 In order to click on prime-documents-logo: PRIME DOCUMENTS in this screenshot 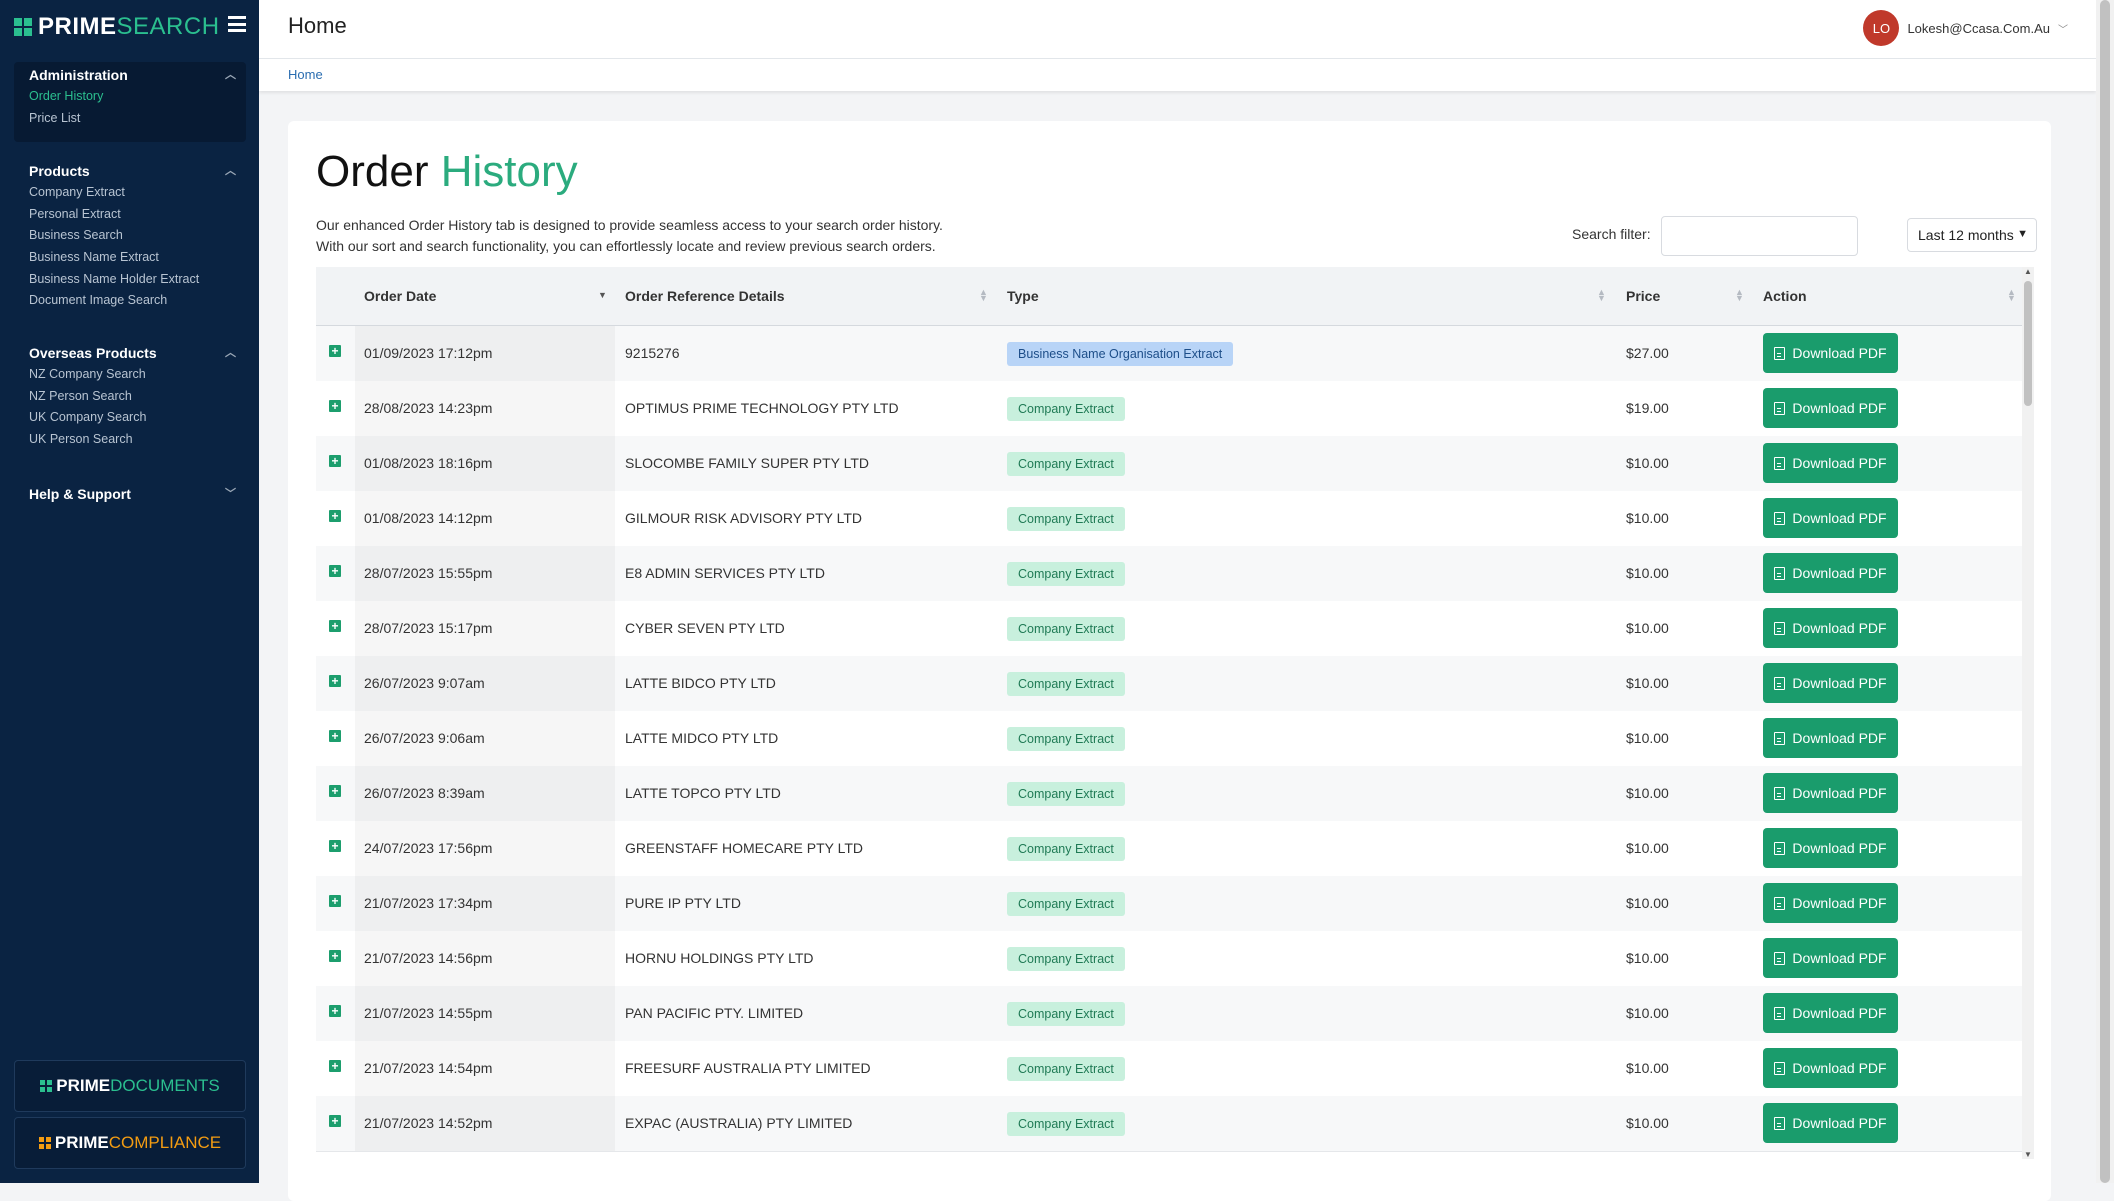, I will do `click(130, 1086)`.